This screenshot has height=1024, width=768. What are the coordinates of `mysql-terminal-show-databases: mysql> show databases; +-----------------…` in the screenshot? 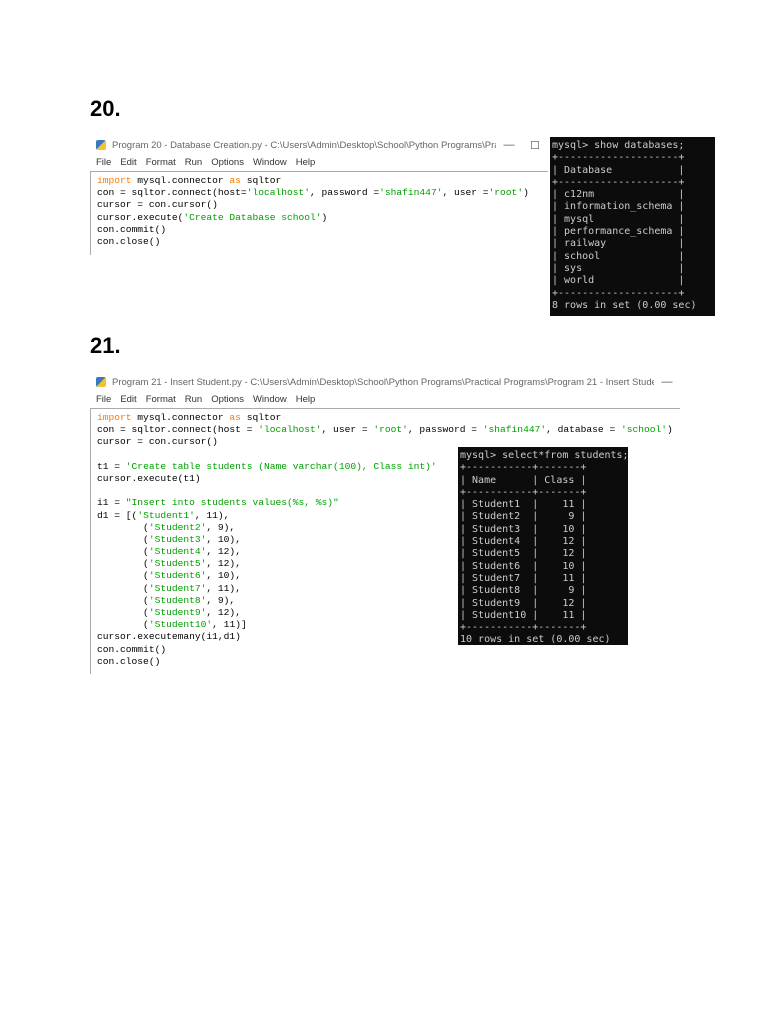 It's located at (632, 226).